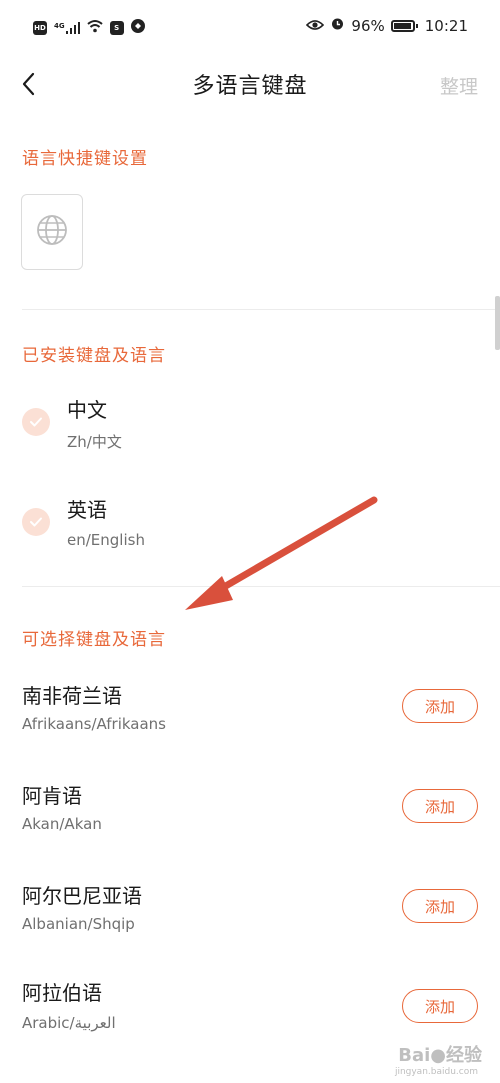 The width and height of the screenshot is (500, 1083). Describe the element at coordinates (106, 540) in the screenshot. I see `installed-item-sub: en/English` at that location.